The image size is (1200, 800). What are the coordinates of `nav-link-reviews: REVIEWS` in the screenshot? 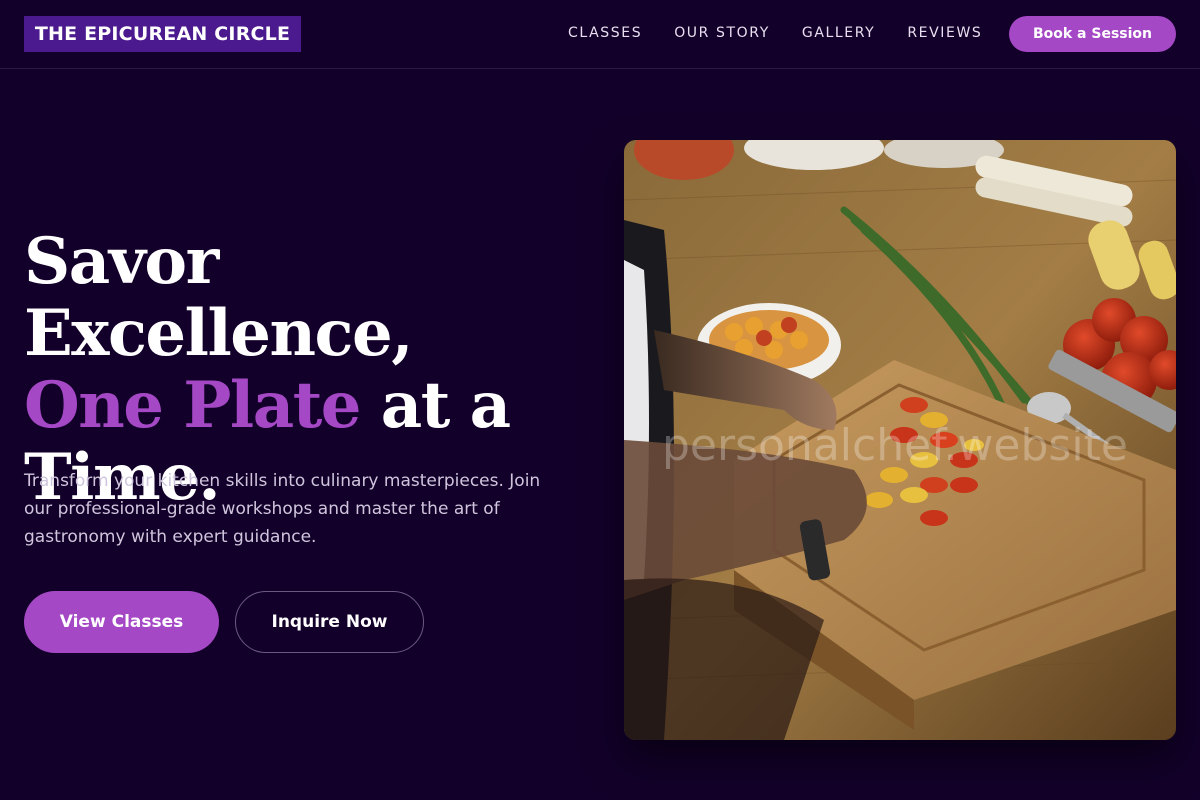 It's located at (944, 34).